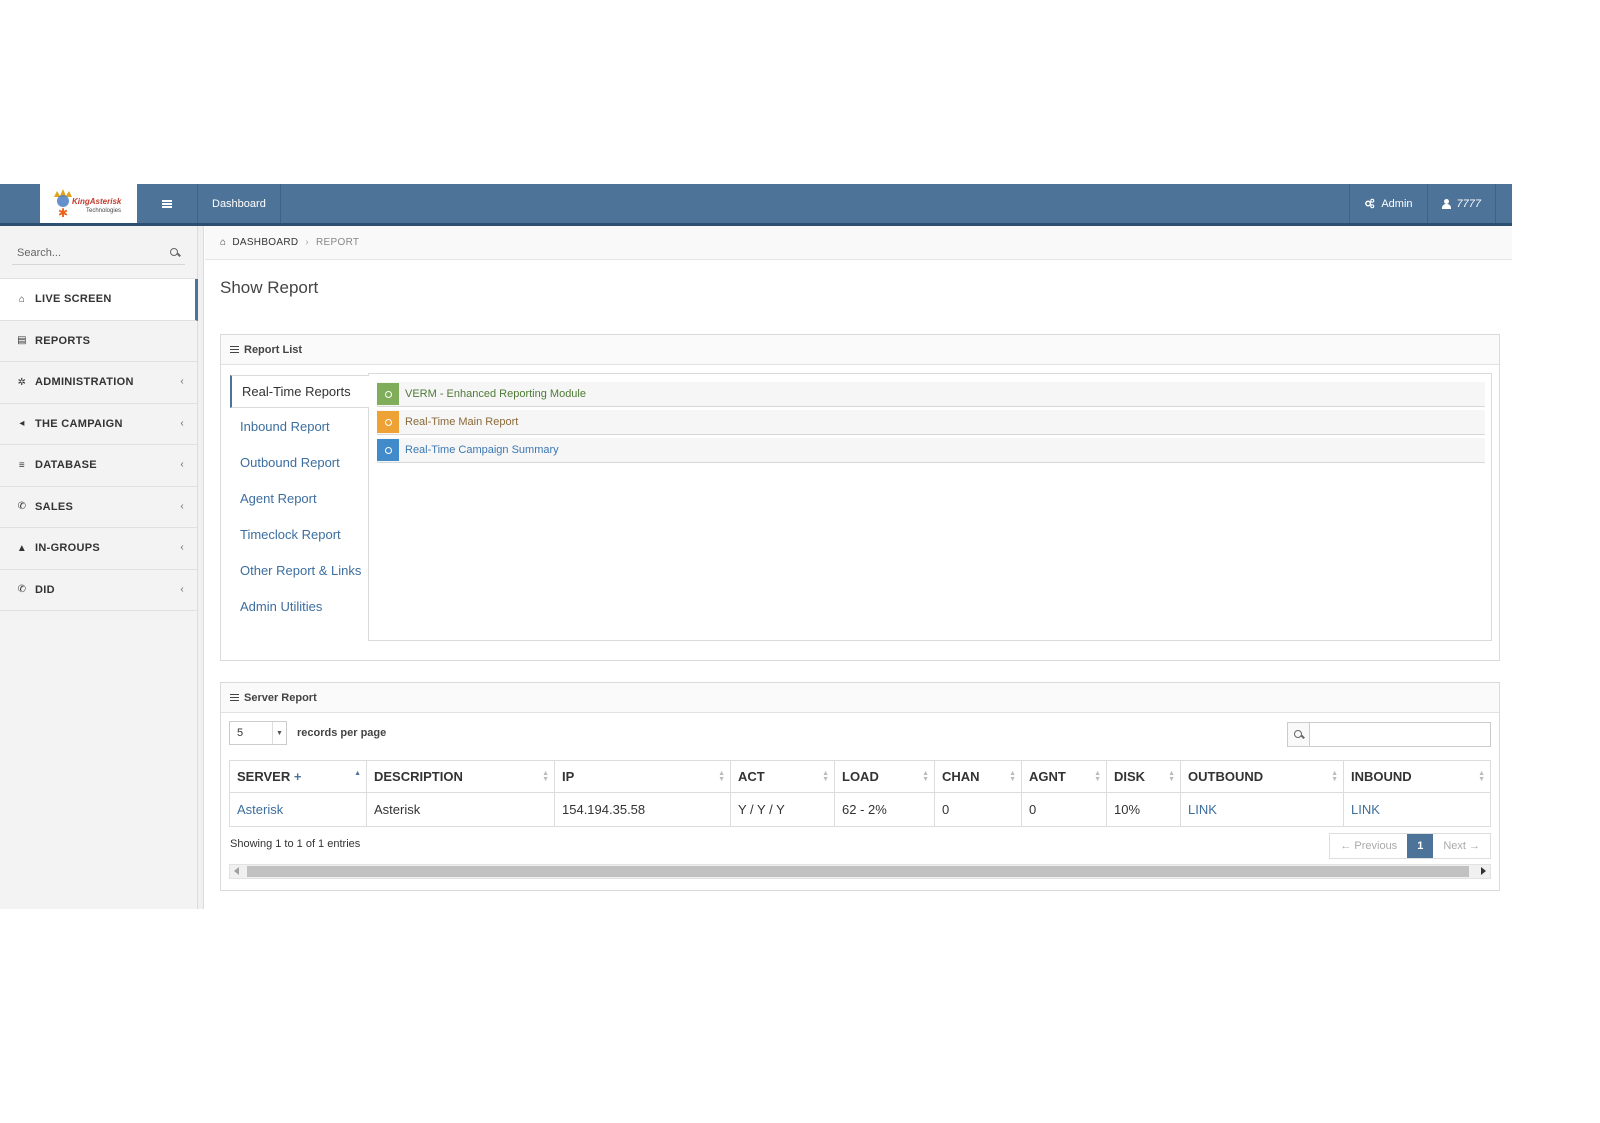  Describe the element at coordinates (460, 809) in the screenshot. I see `cell-description: Asterisk` at that location.